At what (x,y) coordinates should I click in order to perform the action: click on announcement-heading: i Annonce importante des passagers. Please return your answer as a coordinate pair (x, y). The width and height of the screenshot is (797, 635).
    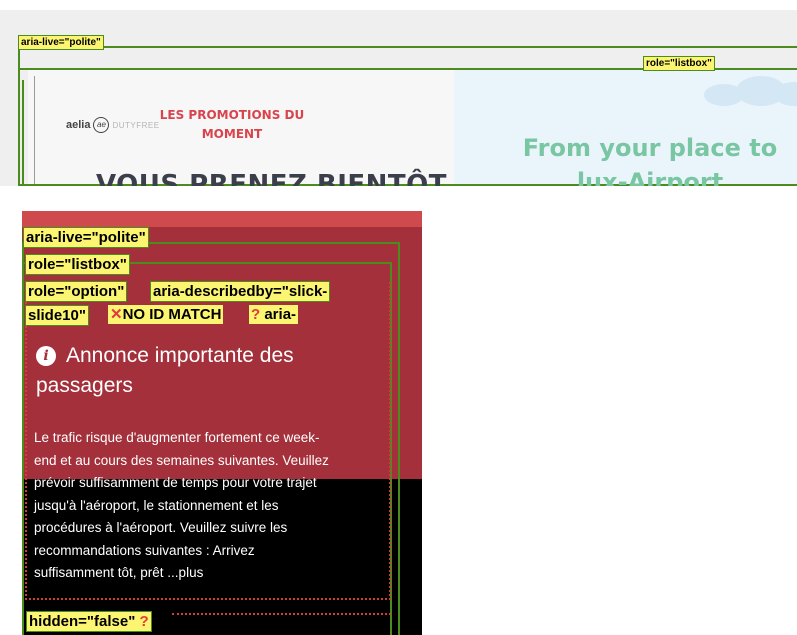
    Looking at the image, I should click on (206, 371).